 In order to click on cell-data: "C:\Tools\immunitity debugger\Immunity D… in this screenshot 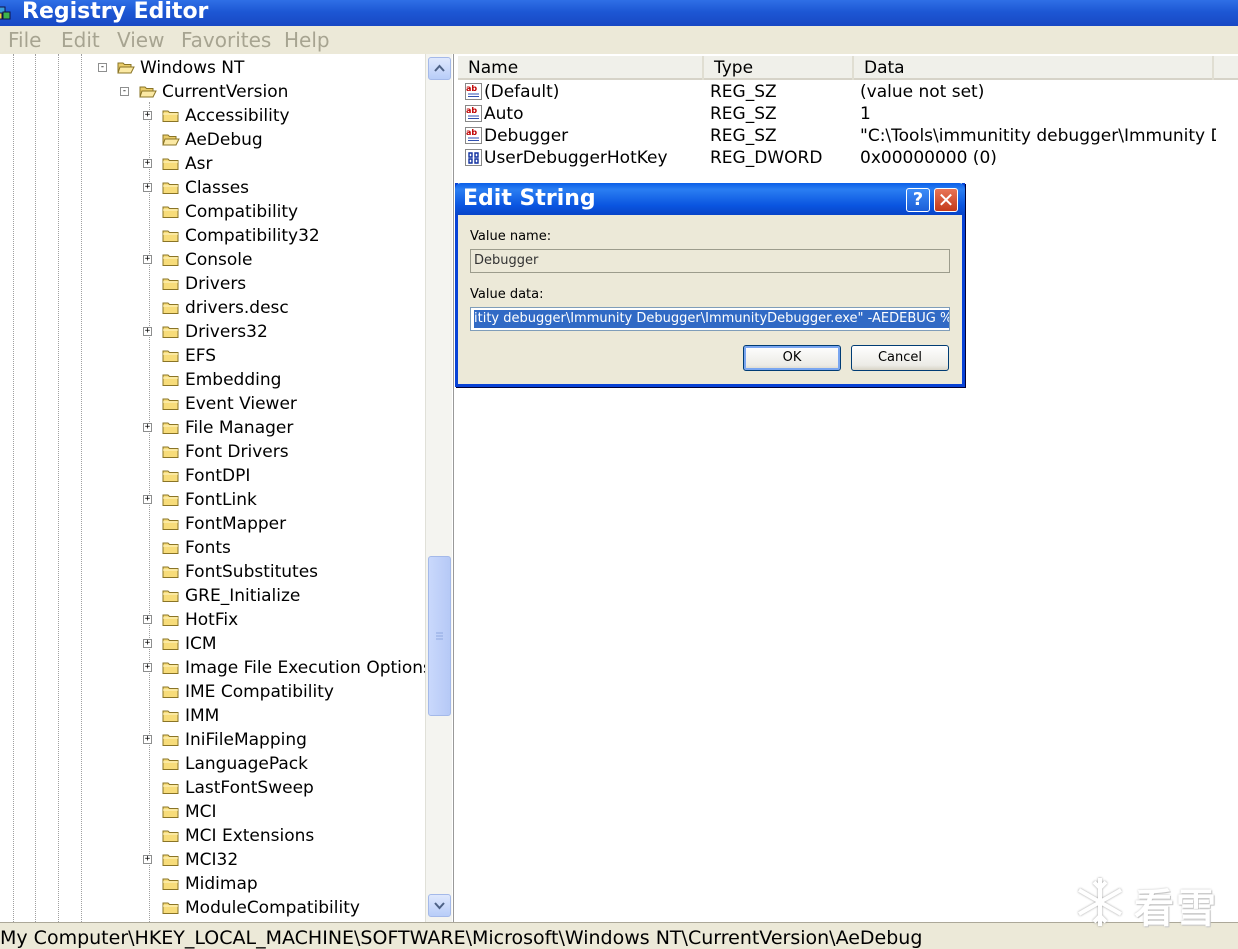, I will do `click(1038, 136)`.